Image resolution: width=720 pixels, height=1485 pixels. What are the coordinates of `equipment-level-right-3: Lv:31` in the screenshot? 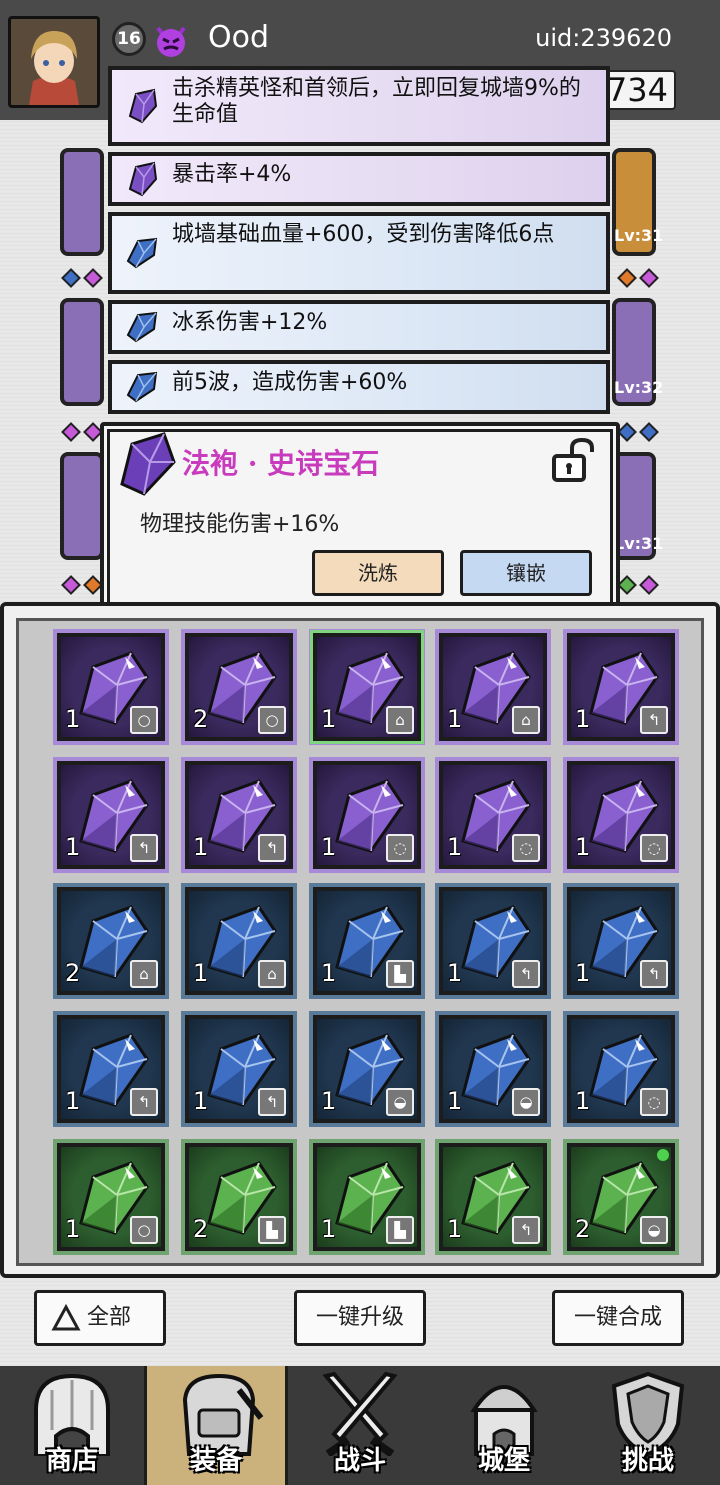 It's located at (639, 543).